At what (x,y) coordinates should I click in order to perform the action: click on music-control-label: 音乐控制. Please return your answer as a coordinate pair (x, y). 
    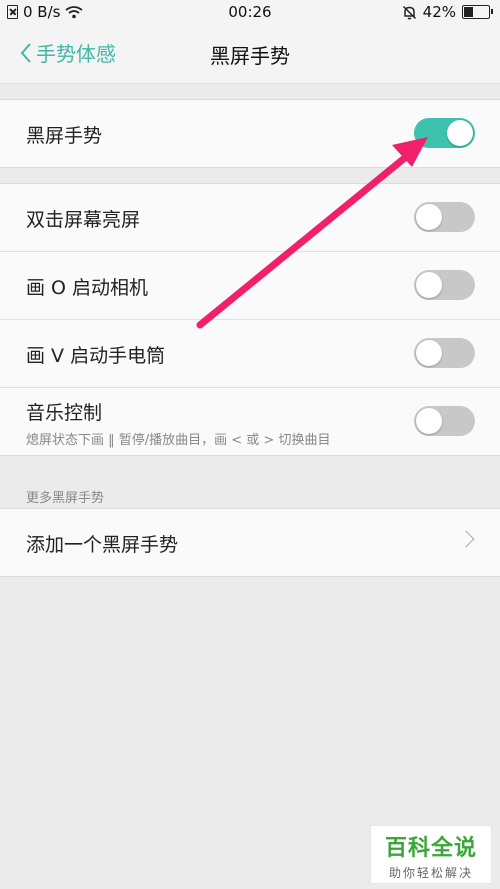
    Looking at the image, I should click on (64, 413).